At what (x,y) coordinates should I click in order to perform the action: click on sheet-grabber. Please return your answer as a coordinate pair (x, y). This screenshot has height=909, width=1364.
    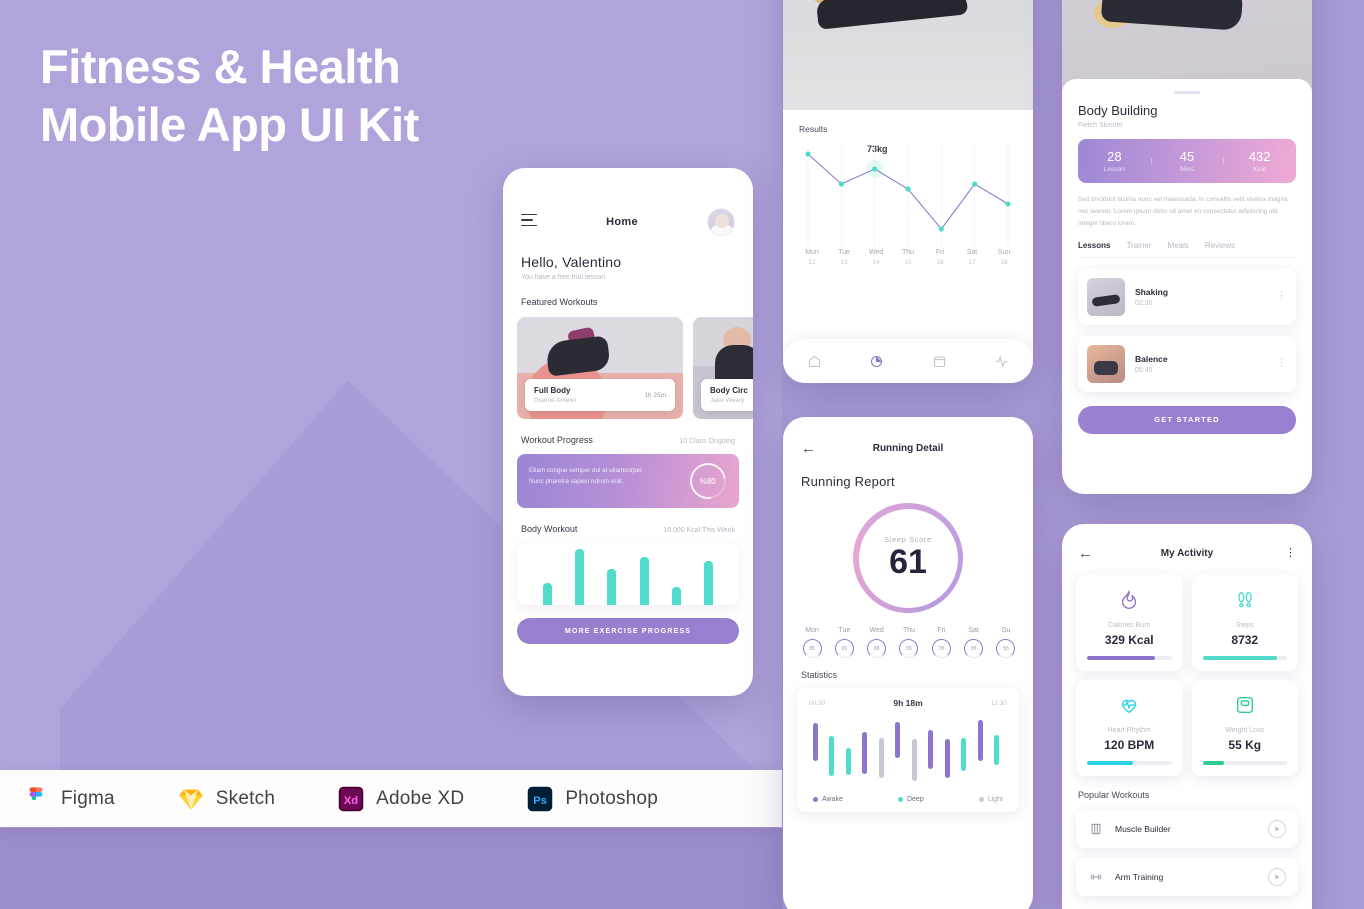
    Looking at the image, I should click on (1187, 92).